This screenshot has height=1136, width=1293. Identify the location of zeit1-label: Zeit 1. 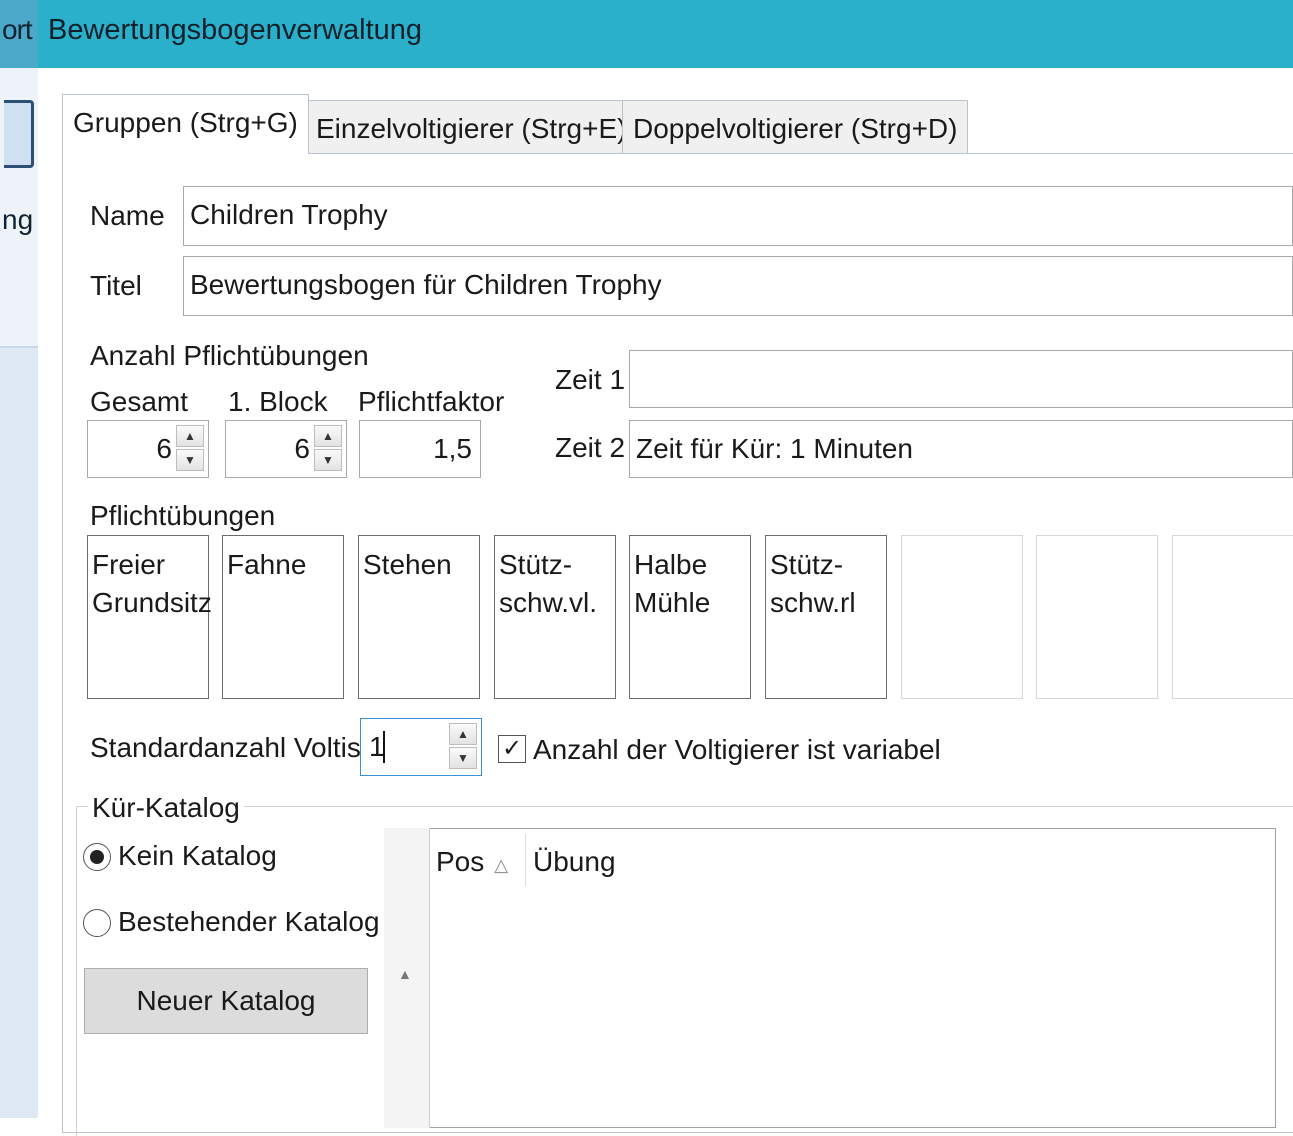
(590, 379).